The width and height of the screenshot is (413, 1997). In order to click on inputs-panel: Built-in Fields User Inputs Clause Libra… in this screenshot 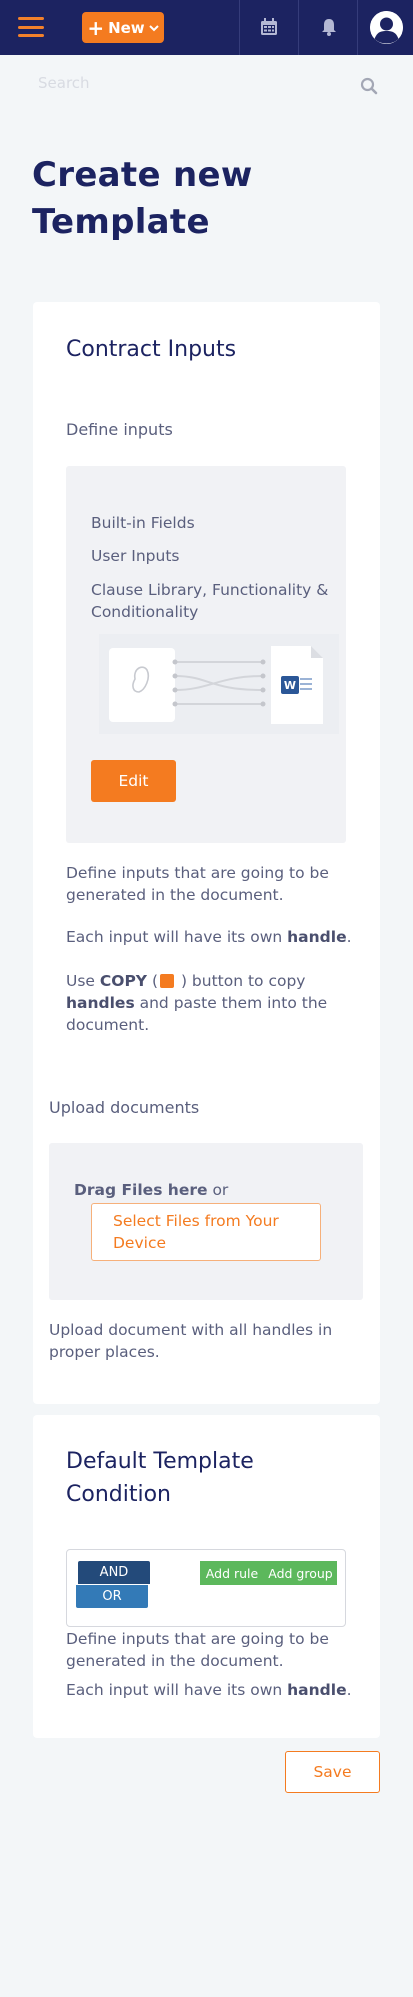, I will do `click(206, 654)`.